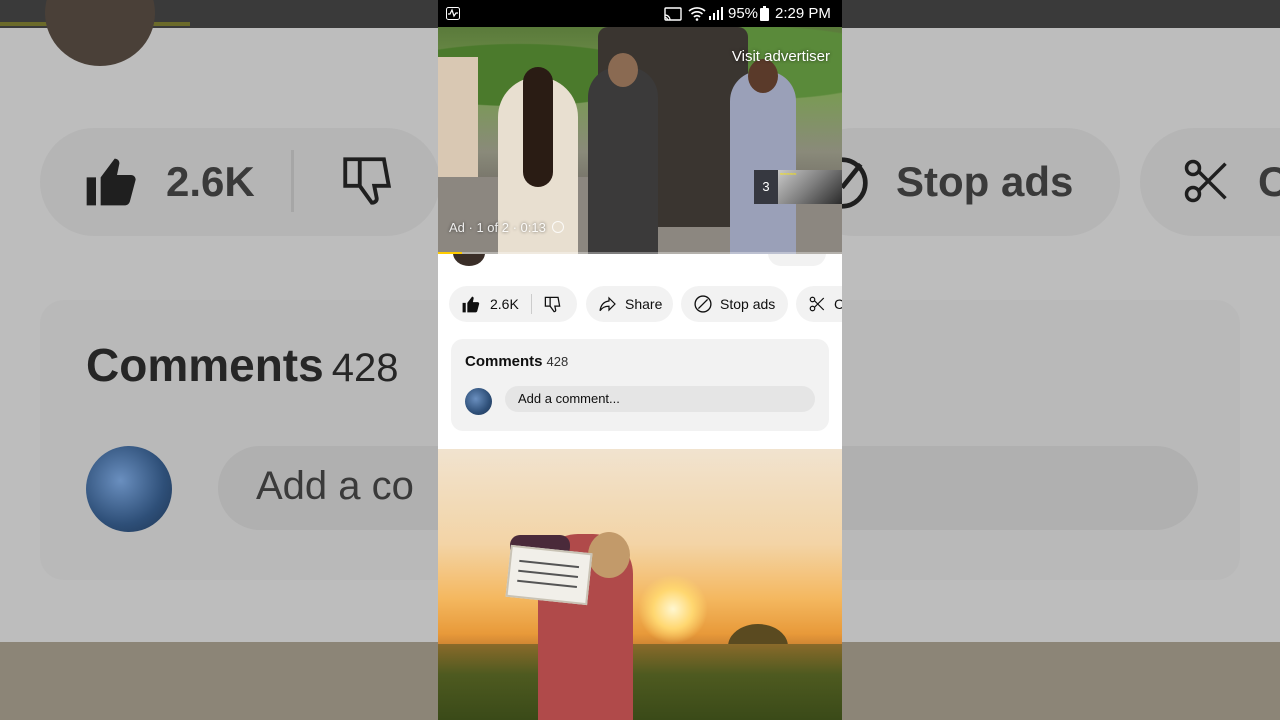  Describe the element at coordinates (797, 260) in the screenshot. I see `subscribe-button` at that location.